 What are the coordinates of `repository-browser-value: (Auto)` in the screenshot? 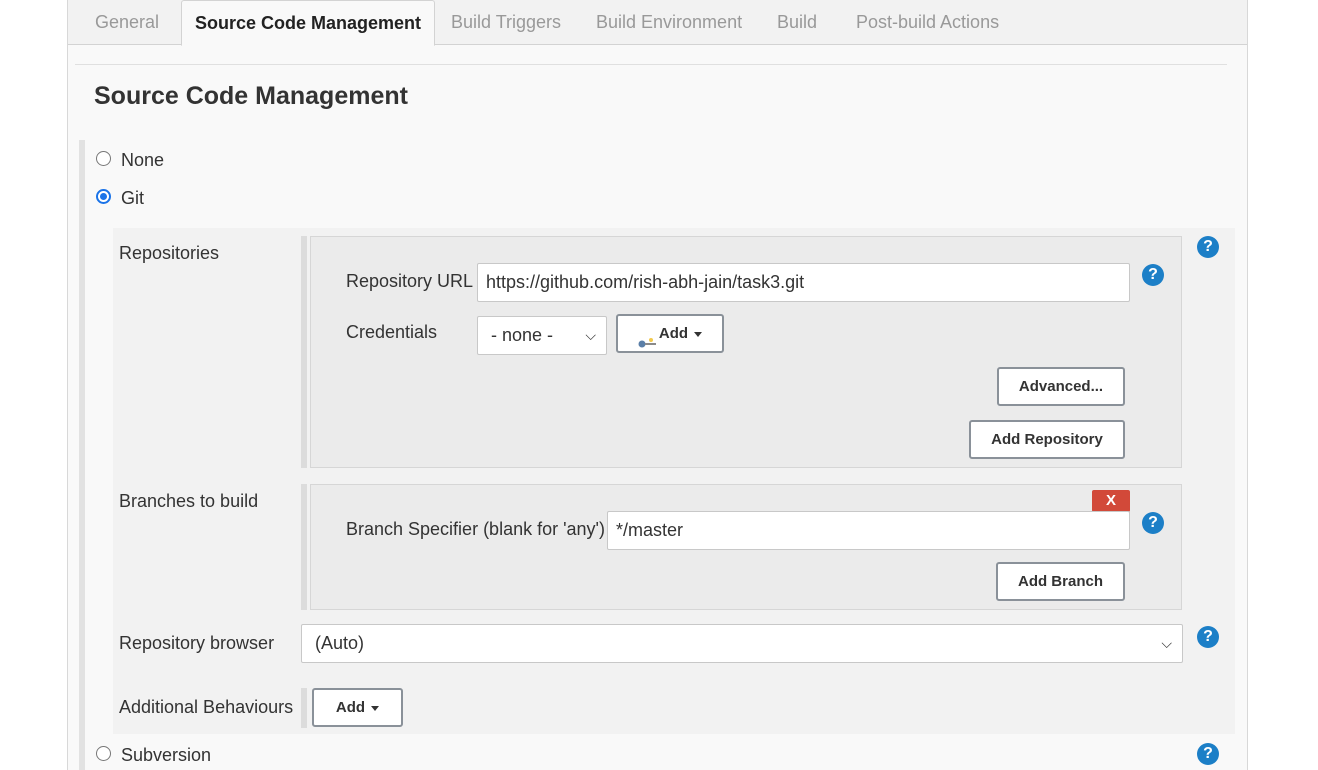 It's located at (340, 643).